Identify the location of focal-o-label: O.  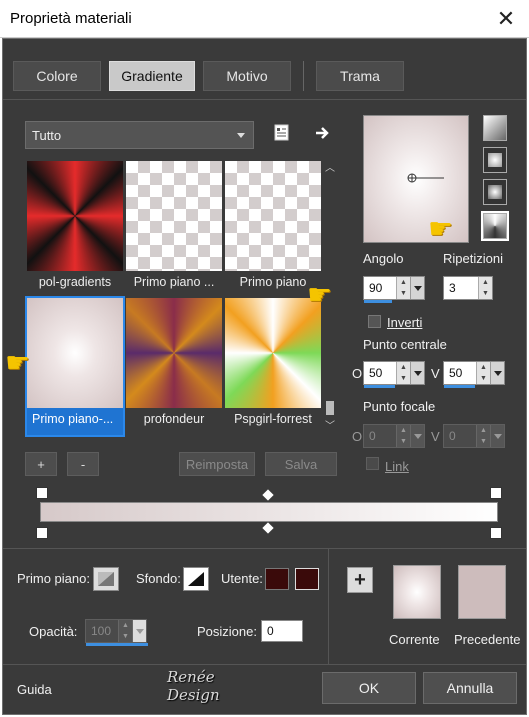
(357, 436).